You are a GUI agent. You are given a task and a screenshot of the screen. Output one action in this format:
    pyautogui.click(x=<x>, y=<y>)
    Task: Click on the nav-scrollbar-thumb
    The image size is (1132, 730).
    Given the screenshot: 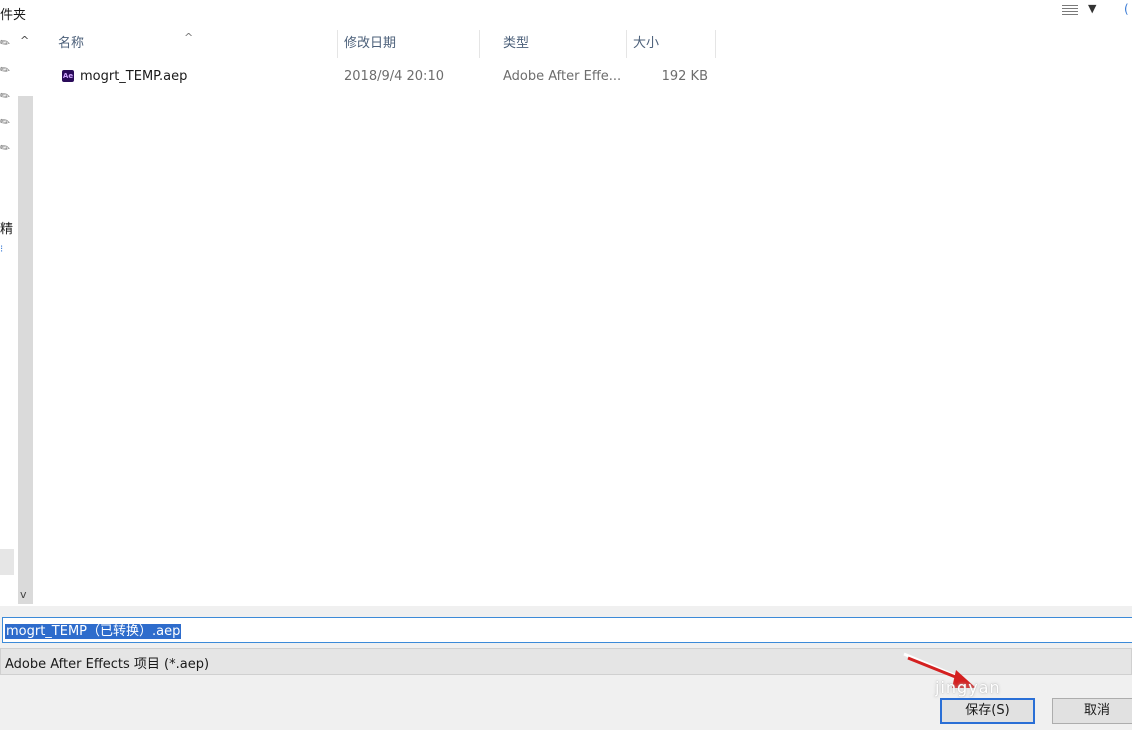 What is the action you would take?
    pyautogui.click(x=25, y=350)
    